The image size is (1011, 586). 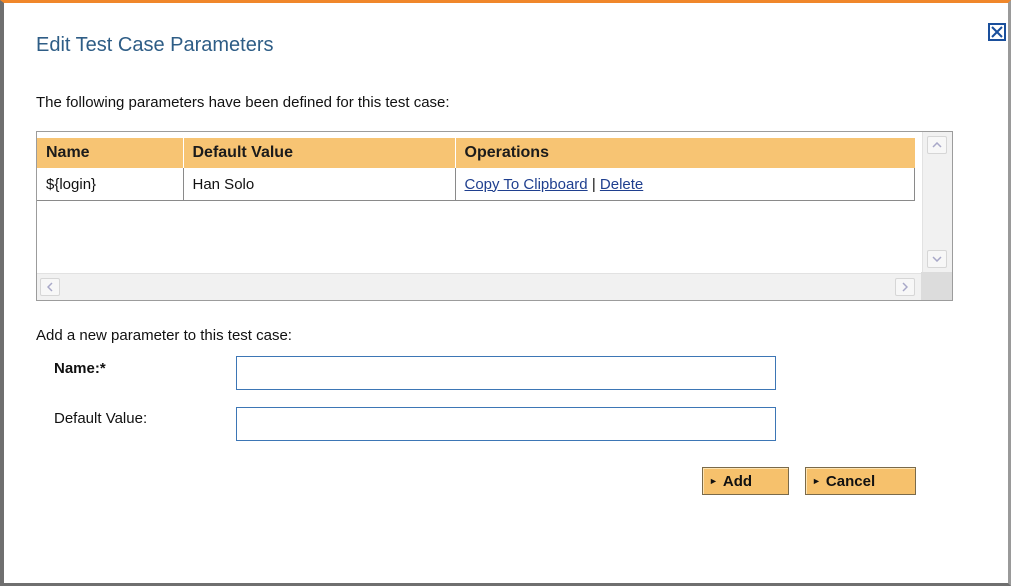 I want to click on copy-to-clipboard-link: Copy To Clipboard, so click(x=526, y=184).